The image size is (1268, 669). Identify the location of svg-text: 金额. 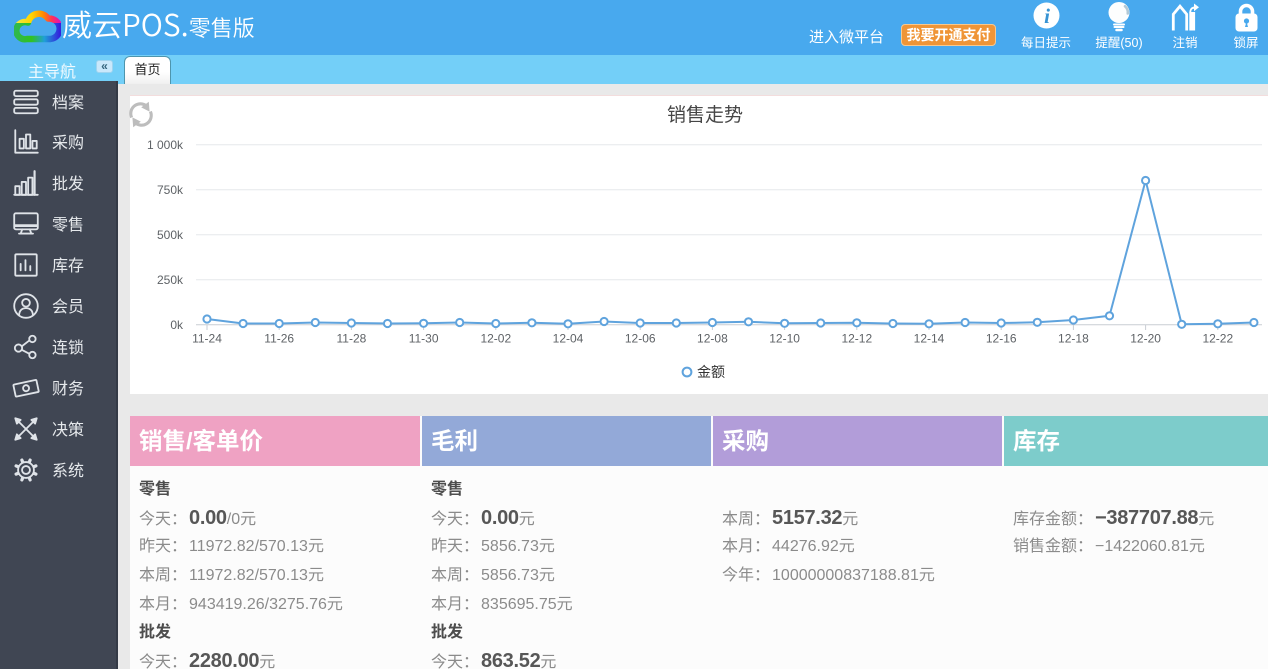
(711, 372).